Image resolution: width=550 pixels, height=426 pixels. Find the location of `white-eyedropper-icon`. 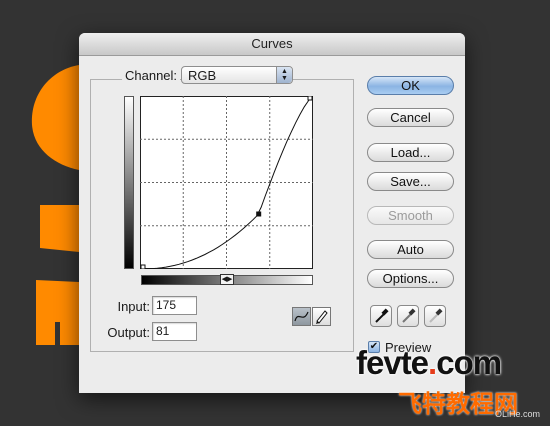

white-eyedropper-icon is located at coordinates (436, 315).